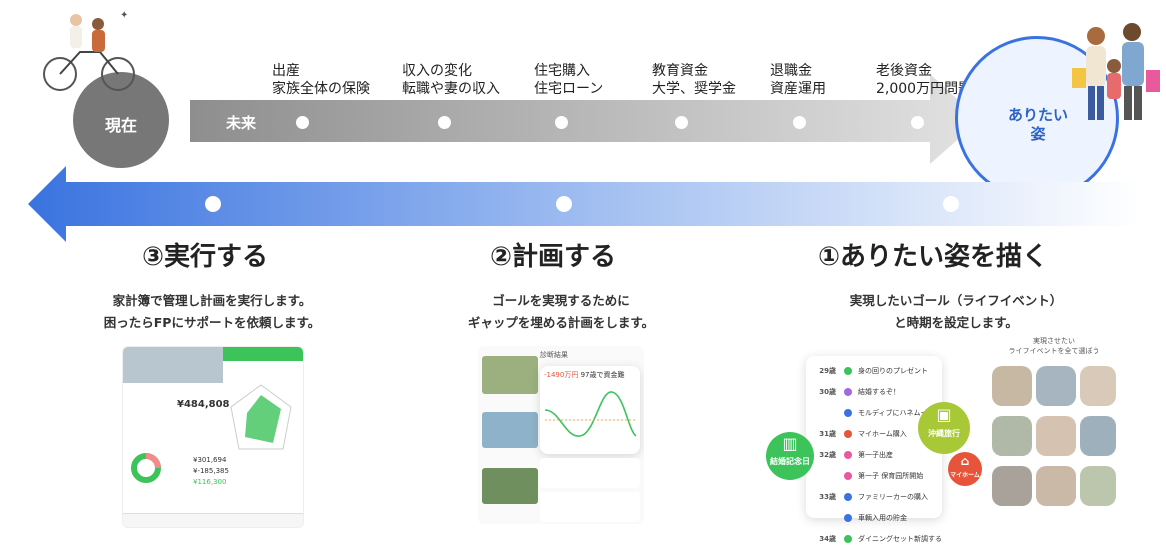  I want to click on step-title-goal: ①ありたい姿を描く, so click(933, 257).